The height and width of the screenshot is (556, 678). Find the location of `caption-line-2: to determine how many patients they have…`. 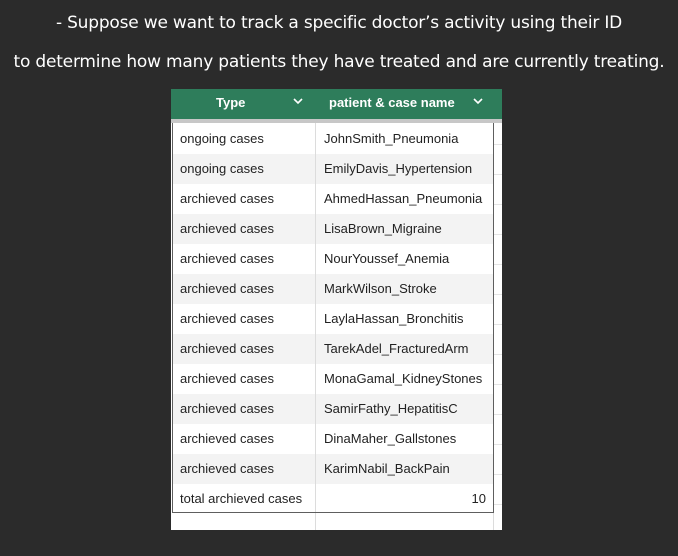

caption-line-2: to determine how many patients they have… is located at coordinates (339, 62).